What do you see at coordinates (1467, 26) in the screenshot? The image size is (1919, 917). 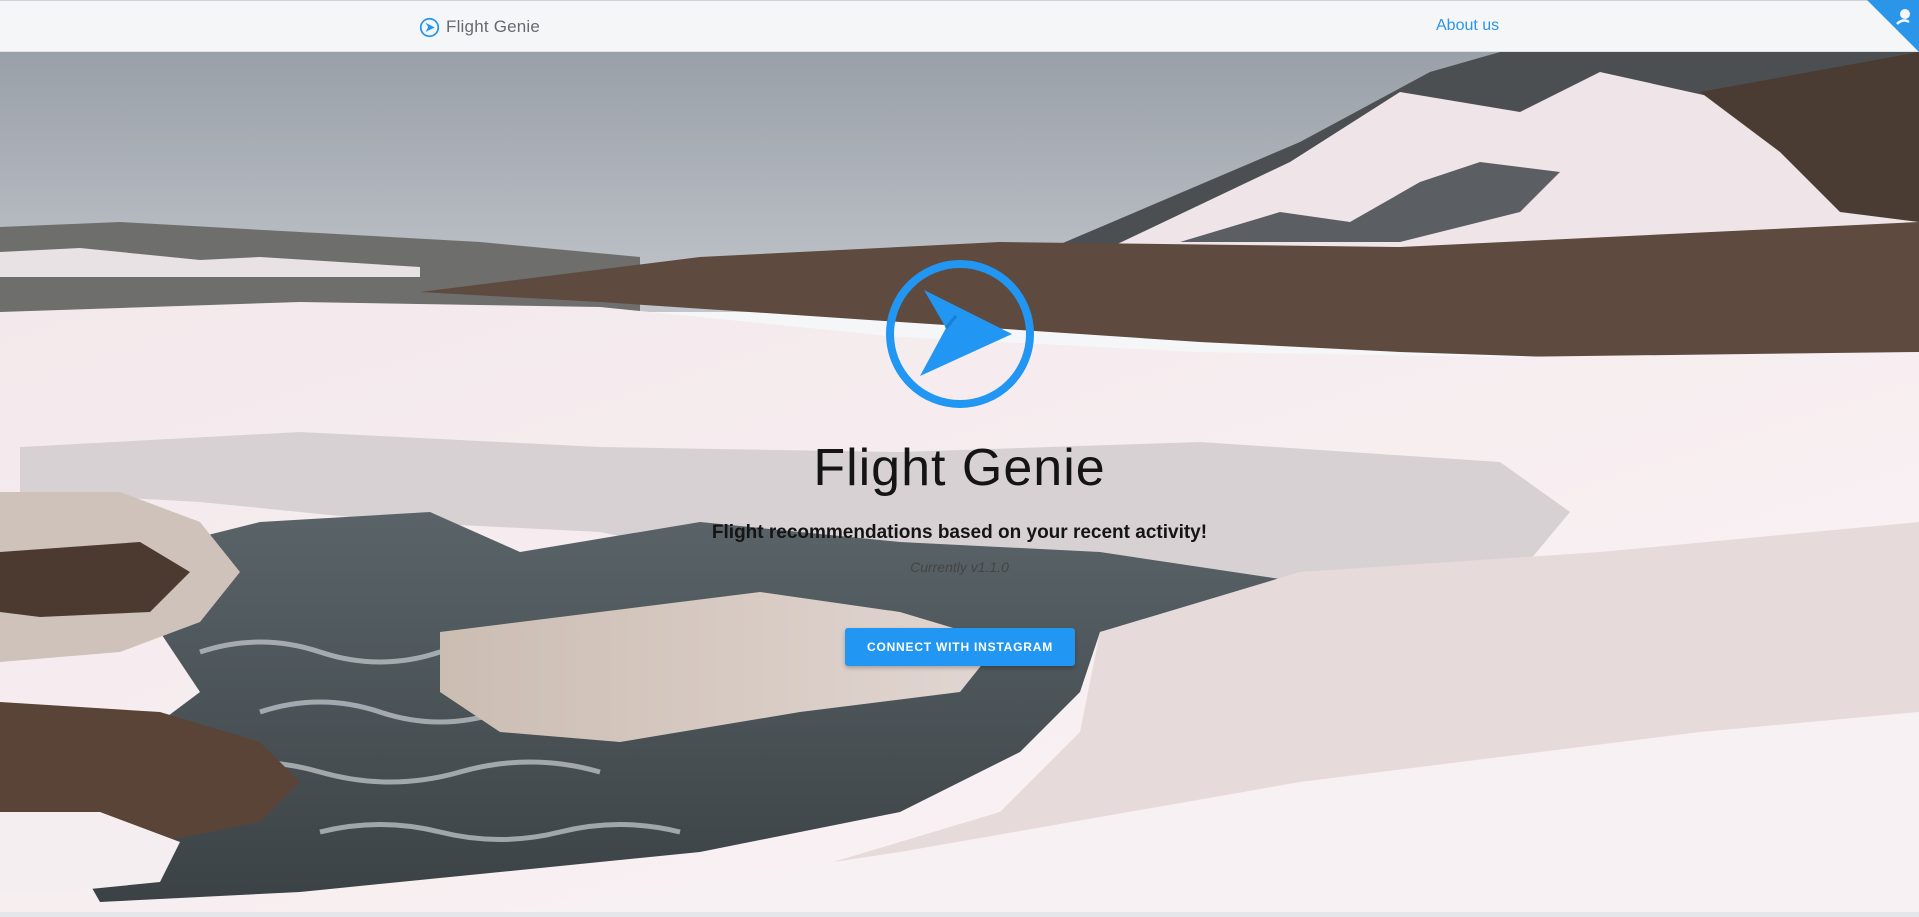 I see `about-us-link: About us` at bounding box center [1467, 26].